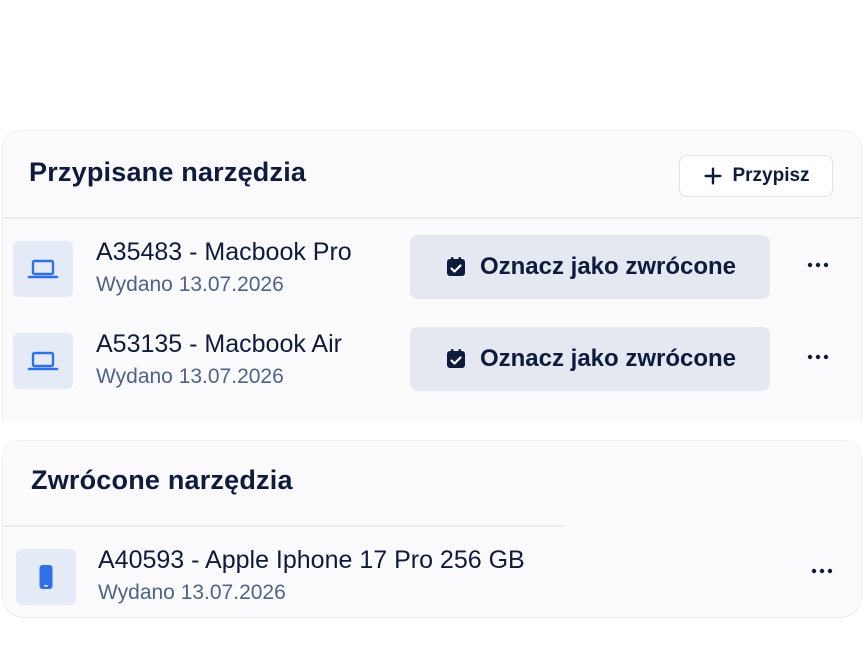  What do you see at coordinates (713, 176) in the screenshot?
I see `plus-icon` at bounding box center [713, 176].